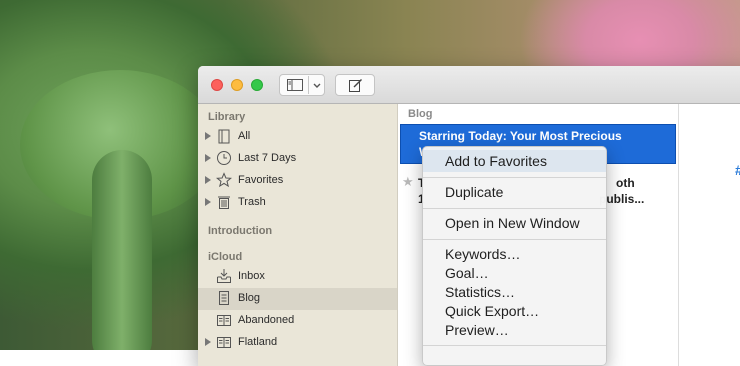 This screenshot has width=740, height=366. Describe the element at coordinates (224, 202) in the screenshot. I see `trash-icon` at that location.